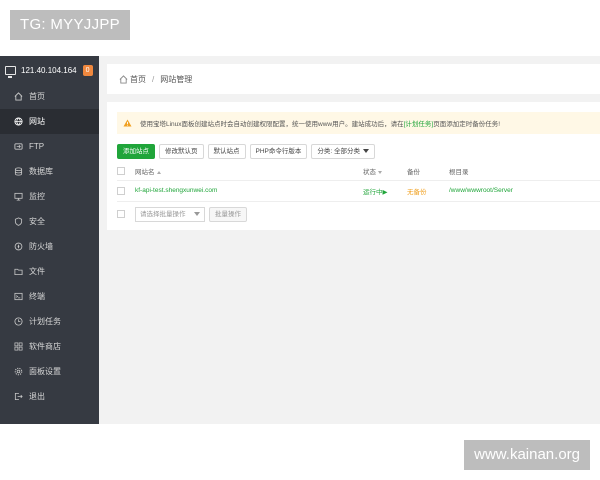  What do you see at coordinates (358, 214) in the screenshot?
I see `batch-row: 请选择批量操作 批量操作` at bounding box center [358, 214].